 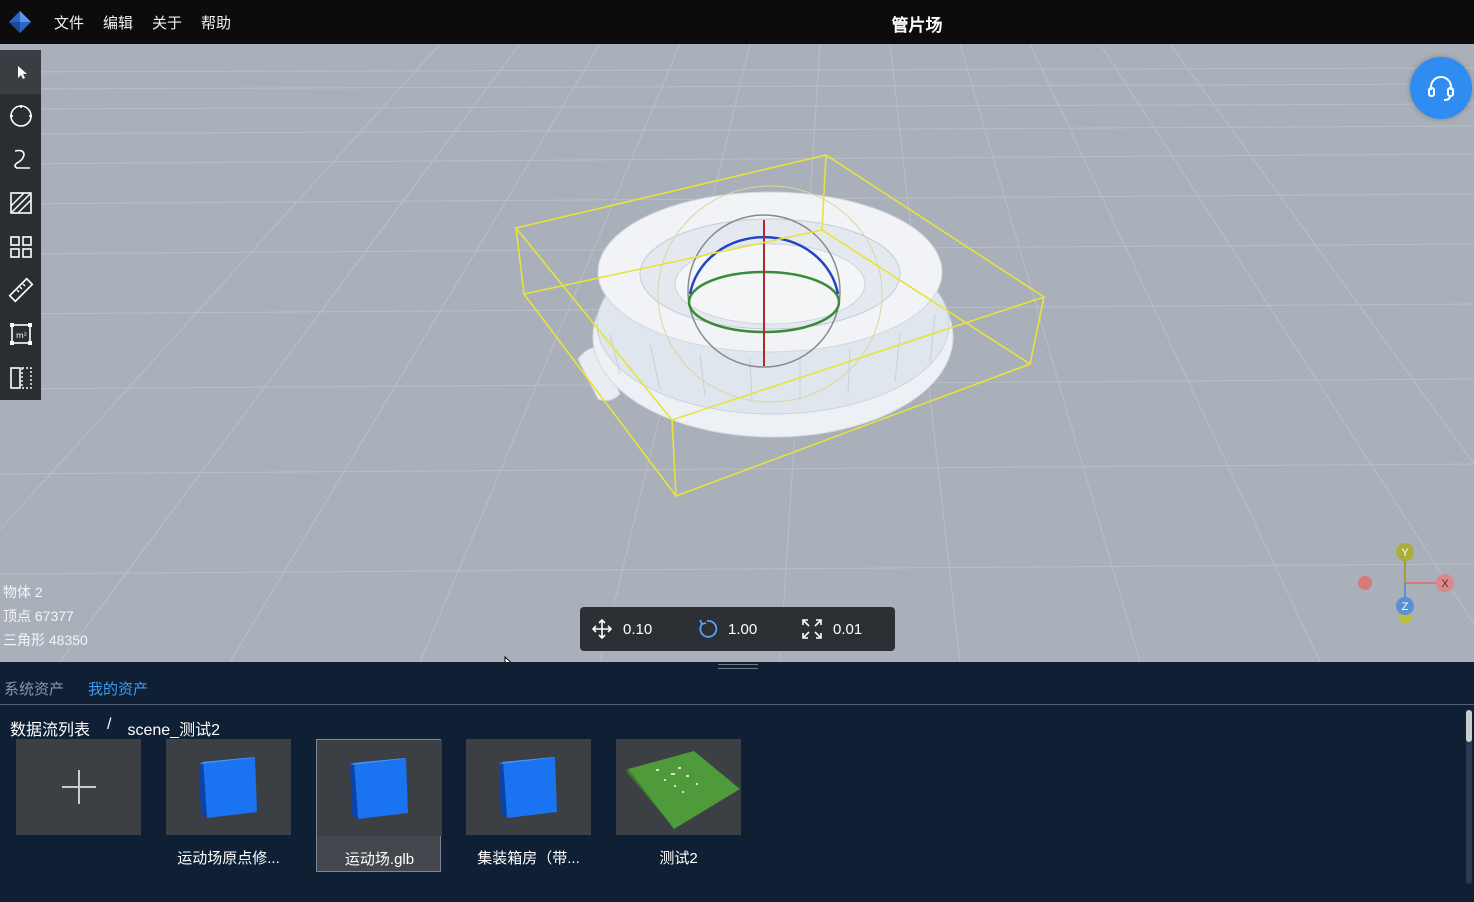 What do you see at coordinates (637, 629) in the screenshot?
I see `translate-step-value: 0.10` at bounding box center [637, 629].